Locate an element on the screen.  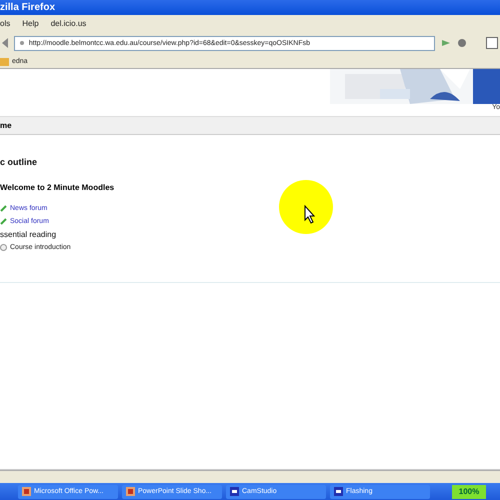
section-title: Welcome to 2 Minute Moodles is located at coordinates (58, 187).